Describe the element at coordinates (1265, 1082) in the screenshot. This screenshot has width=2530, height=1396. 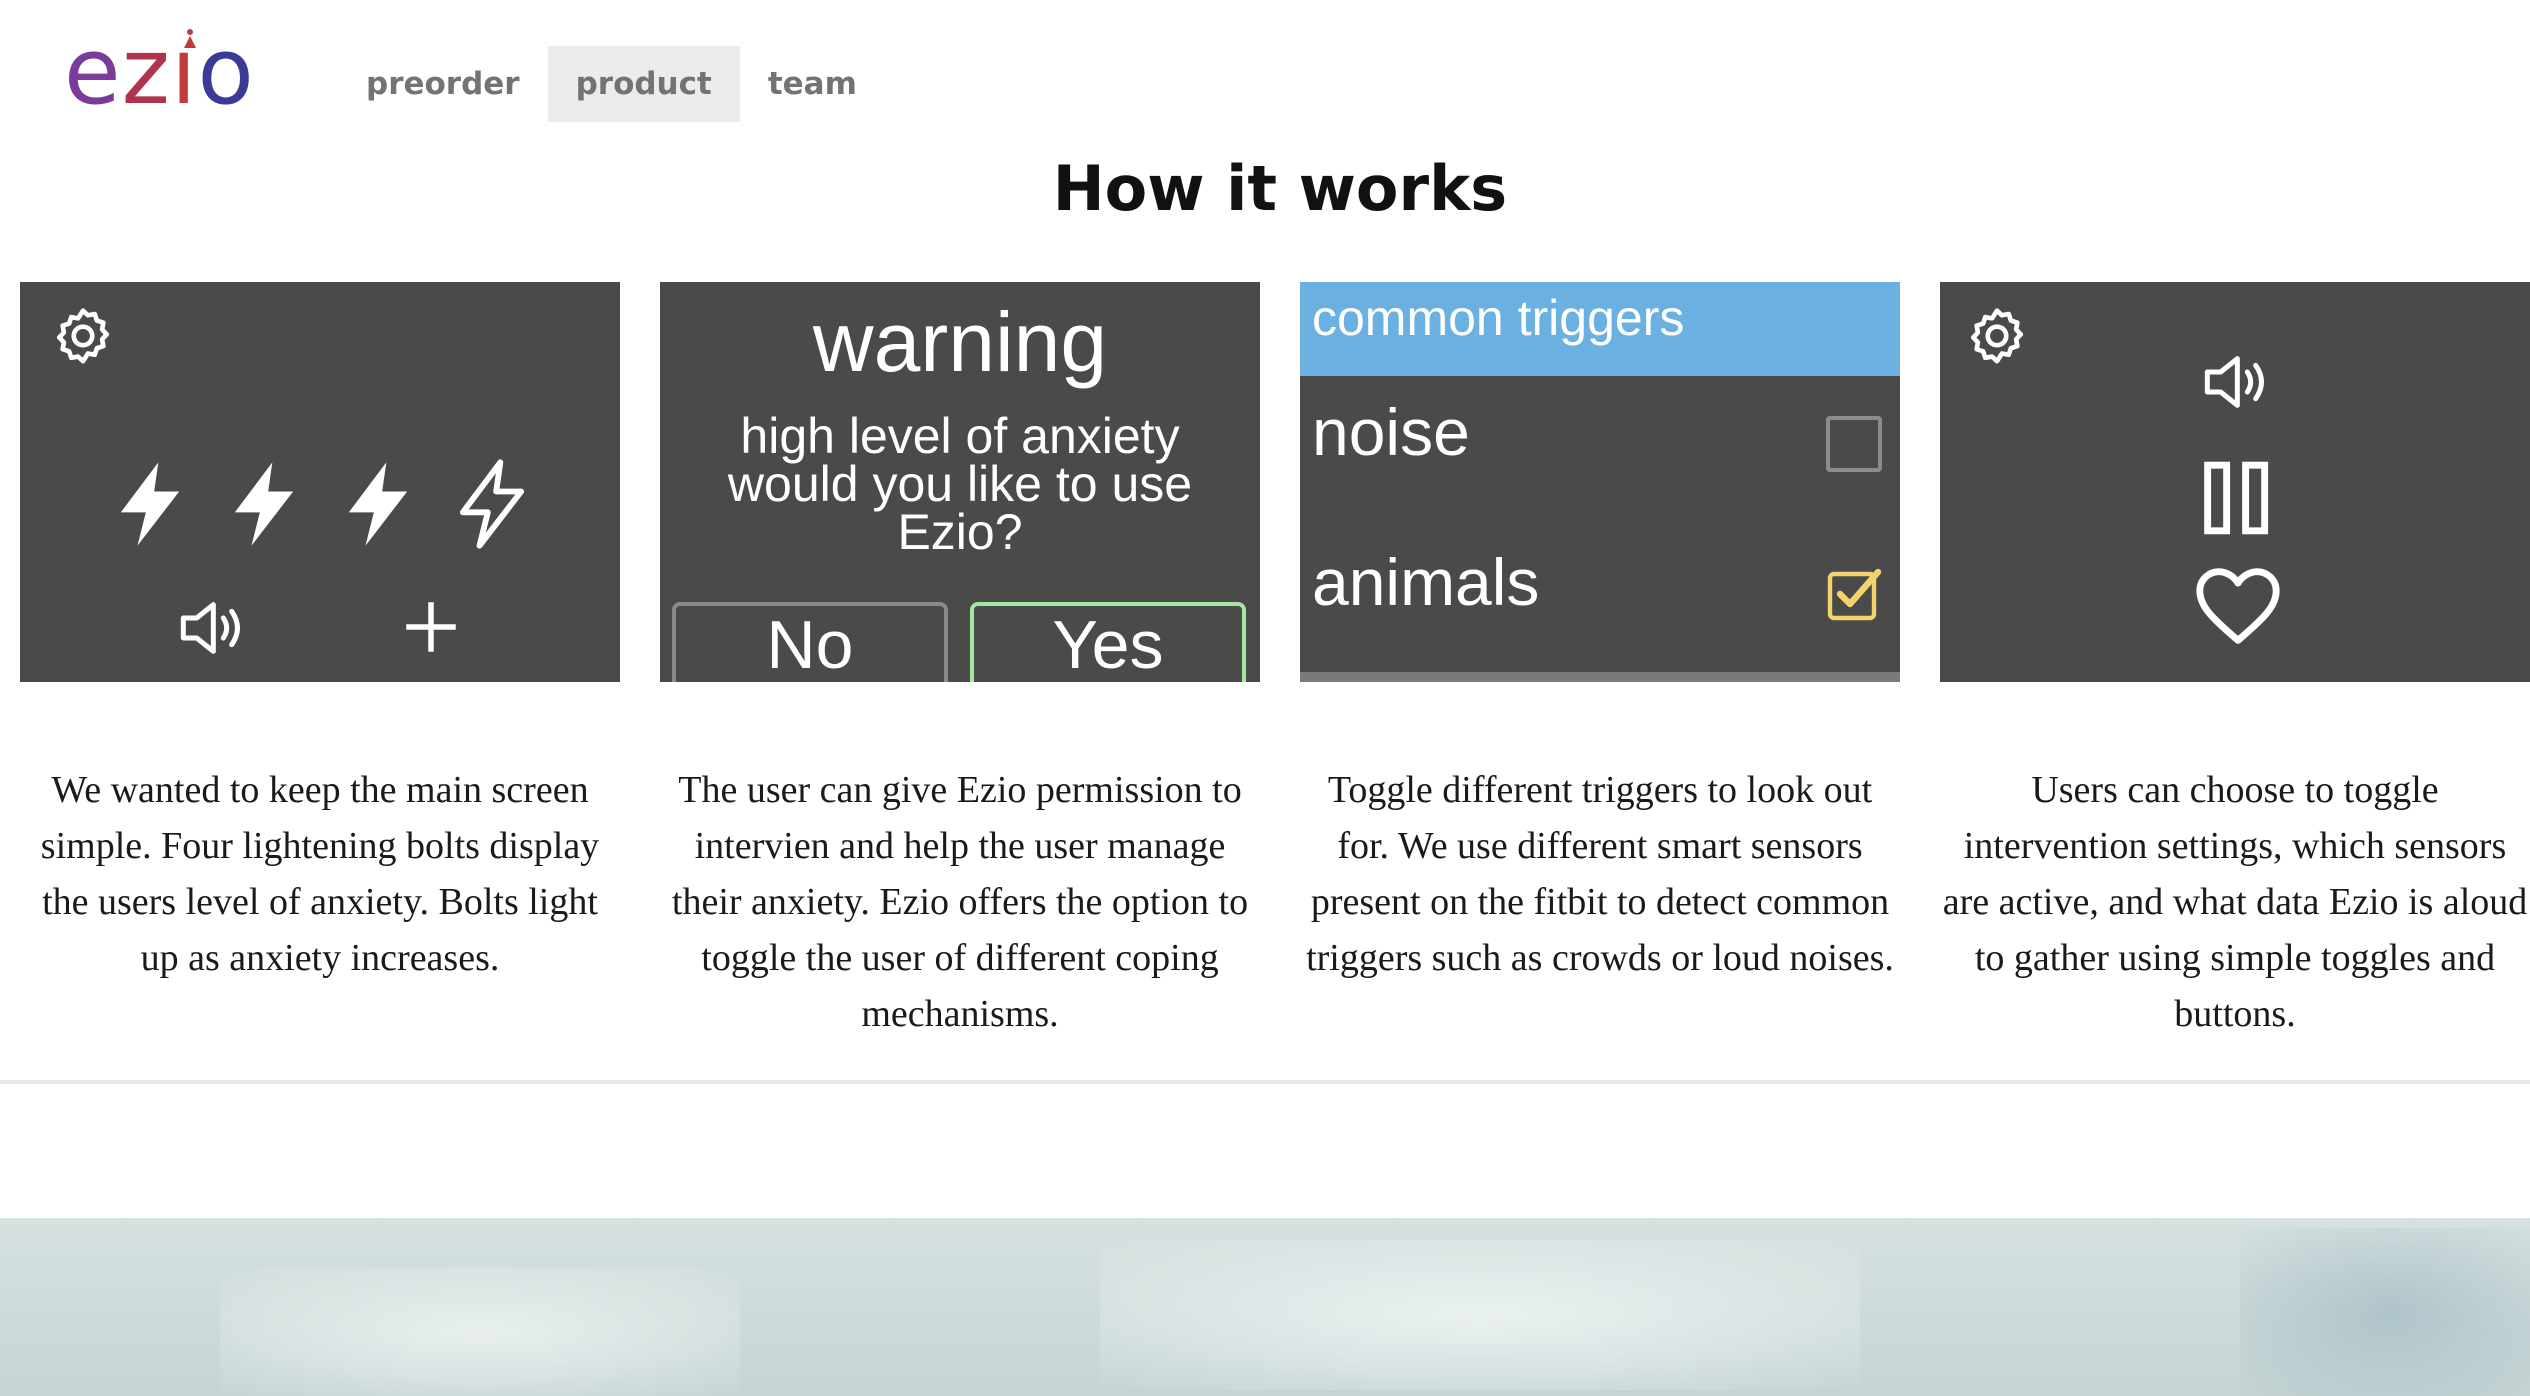
I see `section-divider` at that location.